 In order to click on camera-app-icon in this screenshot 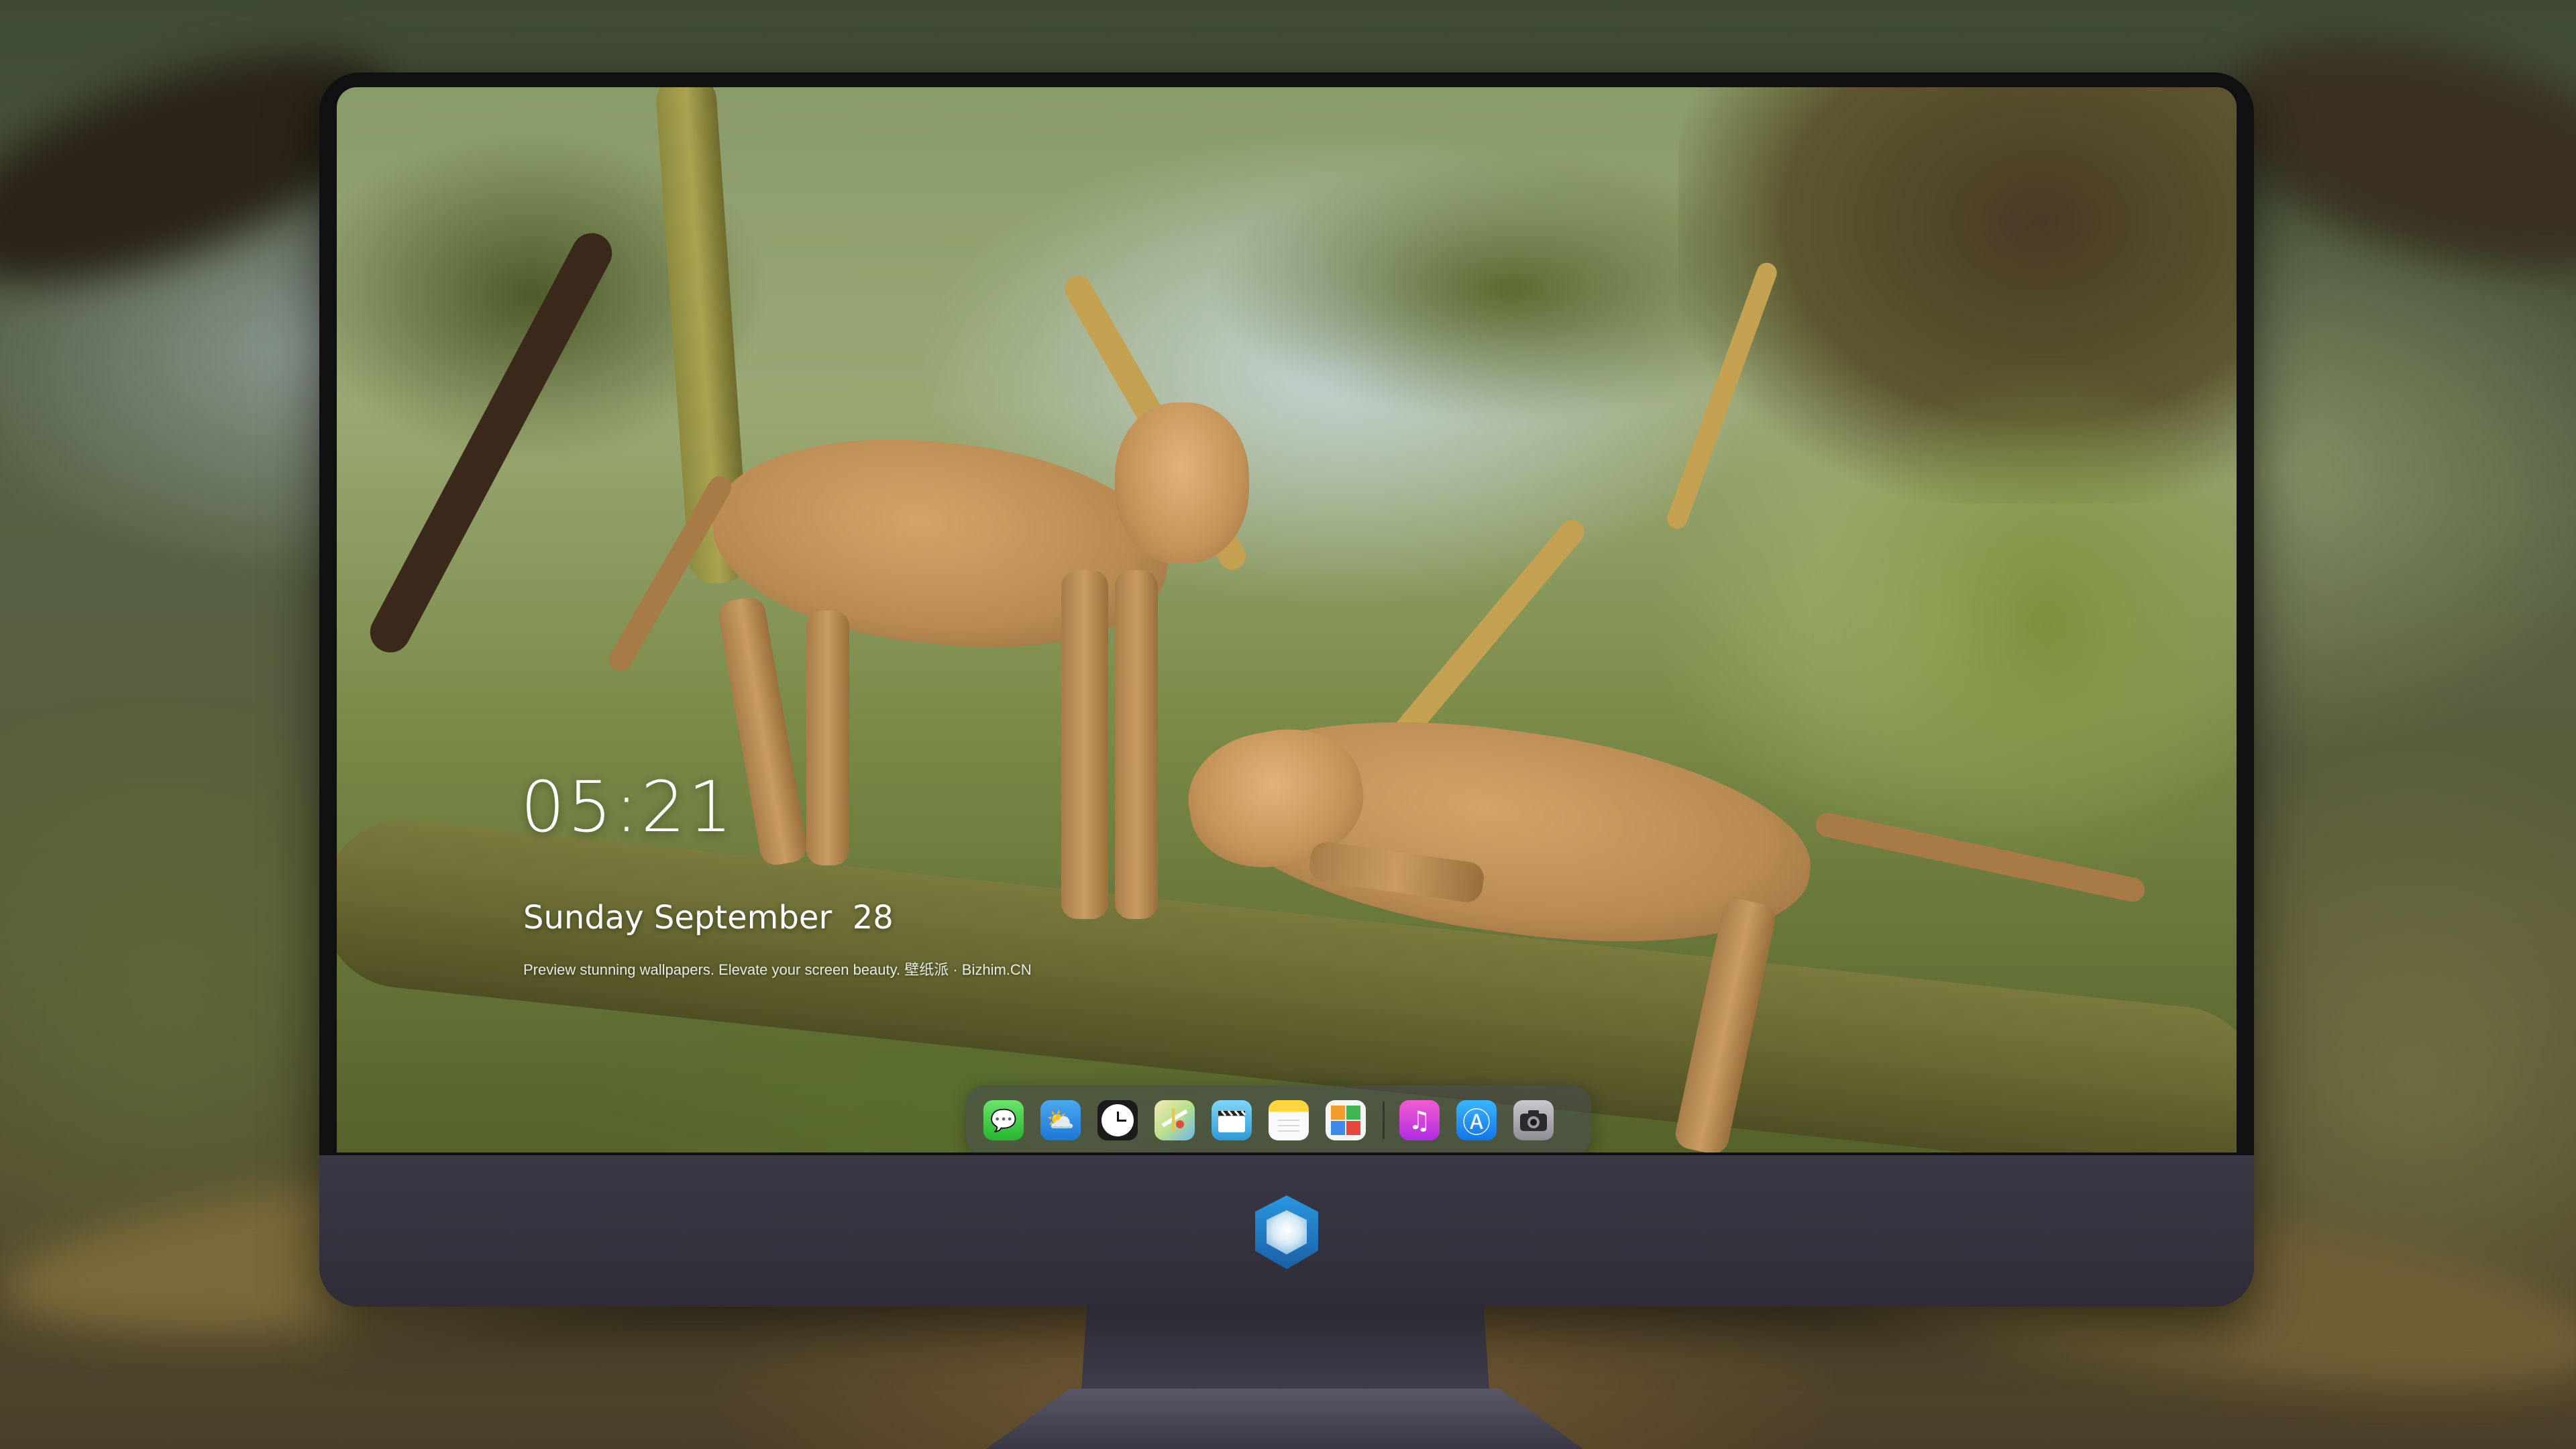, I will do `click(1533, 1120)`.